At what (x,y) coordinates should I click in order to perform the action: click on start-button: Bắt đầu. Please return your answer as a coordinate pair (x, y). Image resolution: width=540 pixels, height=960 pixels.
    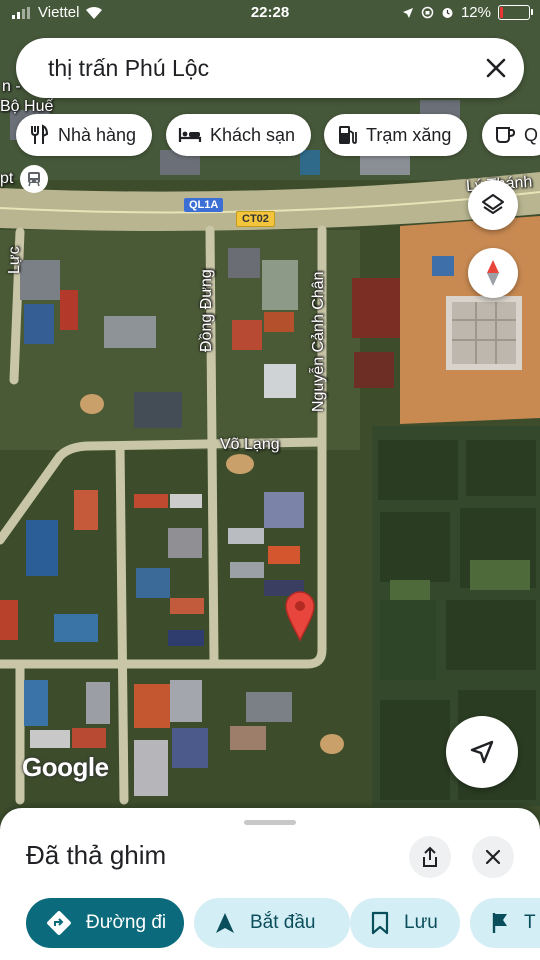
    Looking at the image, I should click on (272, 923).